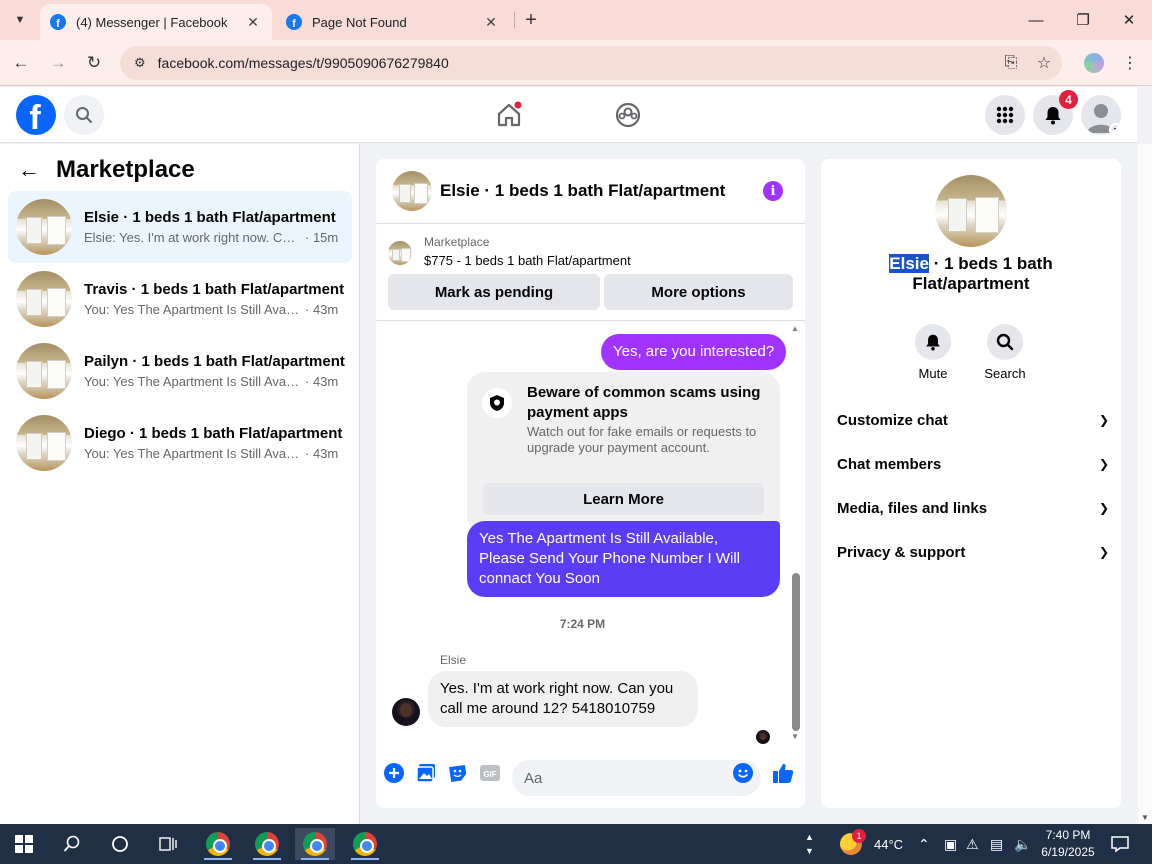  Describe the element at coordinates (21, 63) in the screenshot. I see `back-icon: ←` at that location.